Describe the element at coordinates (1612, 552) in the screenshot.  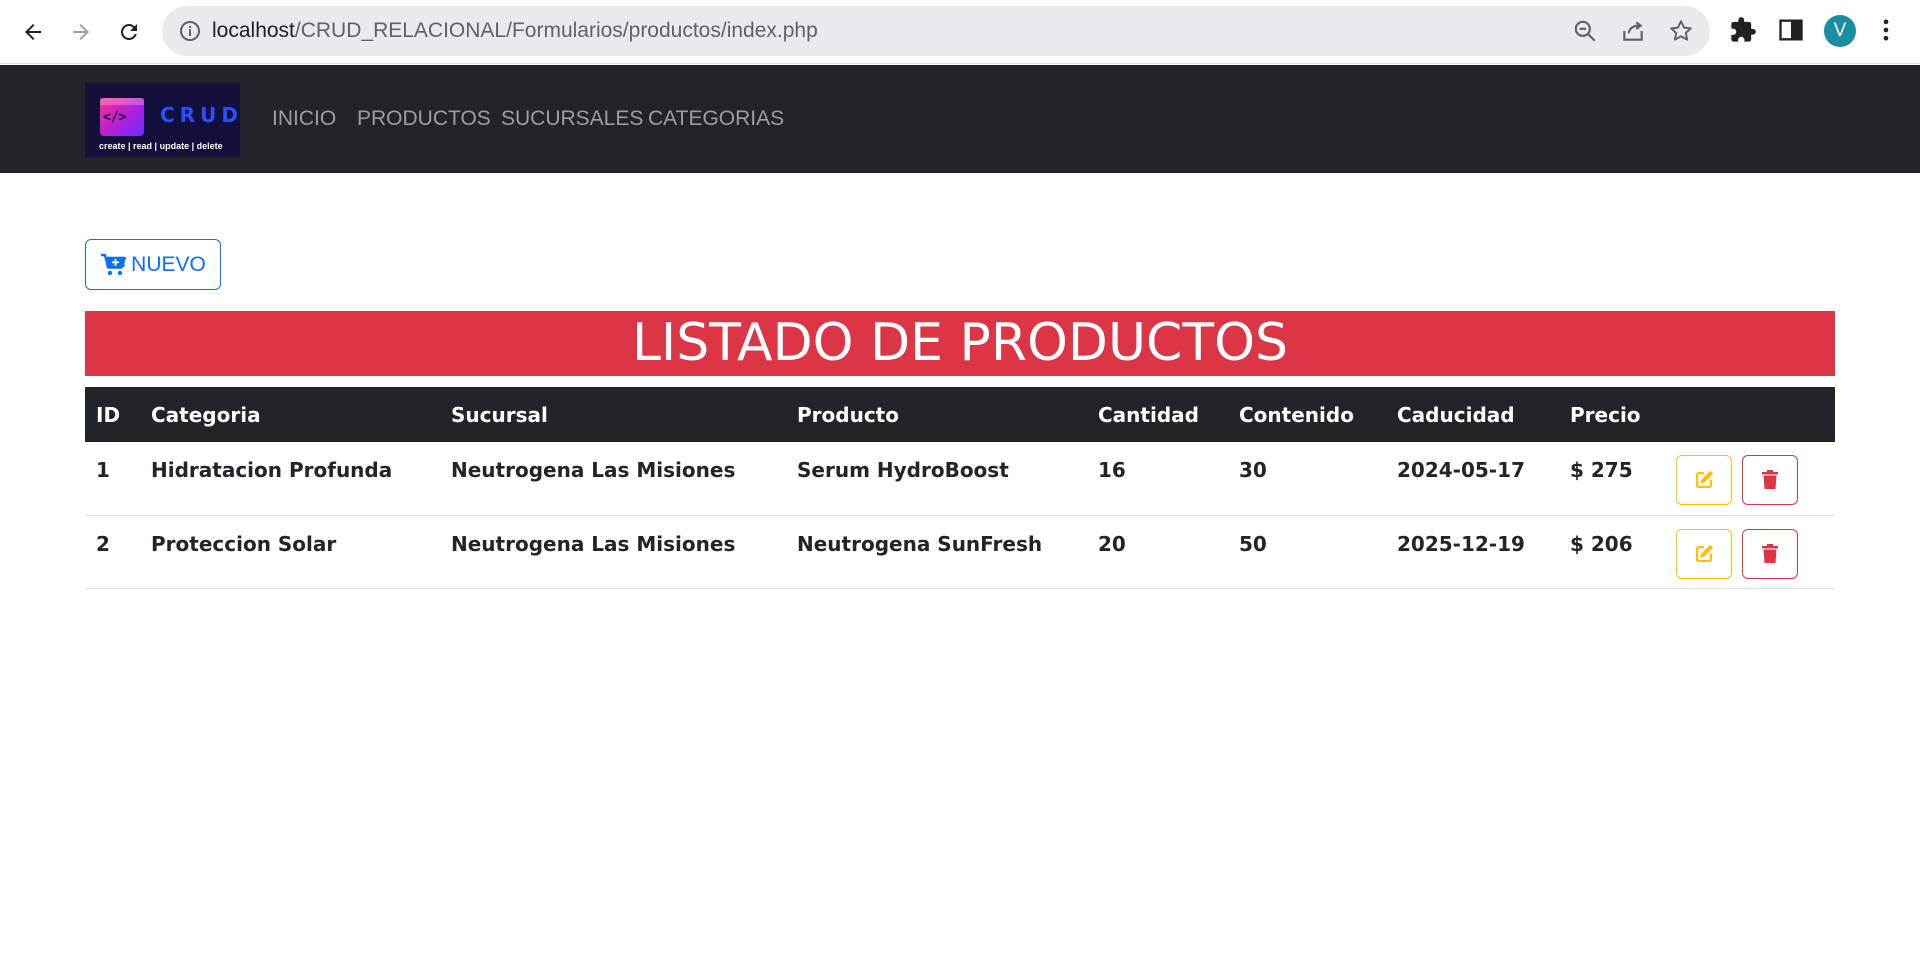
I see `cell-precio: $ 206` at that location.